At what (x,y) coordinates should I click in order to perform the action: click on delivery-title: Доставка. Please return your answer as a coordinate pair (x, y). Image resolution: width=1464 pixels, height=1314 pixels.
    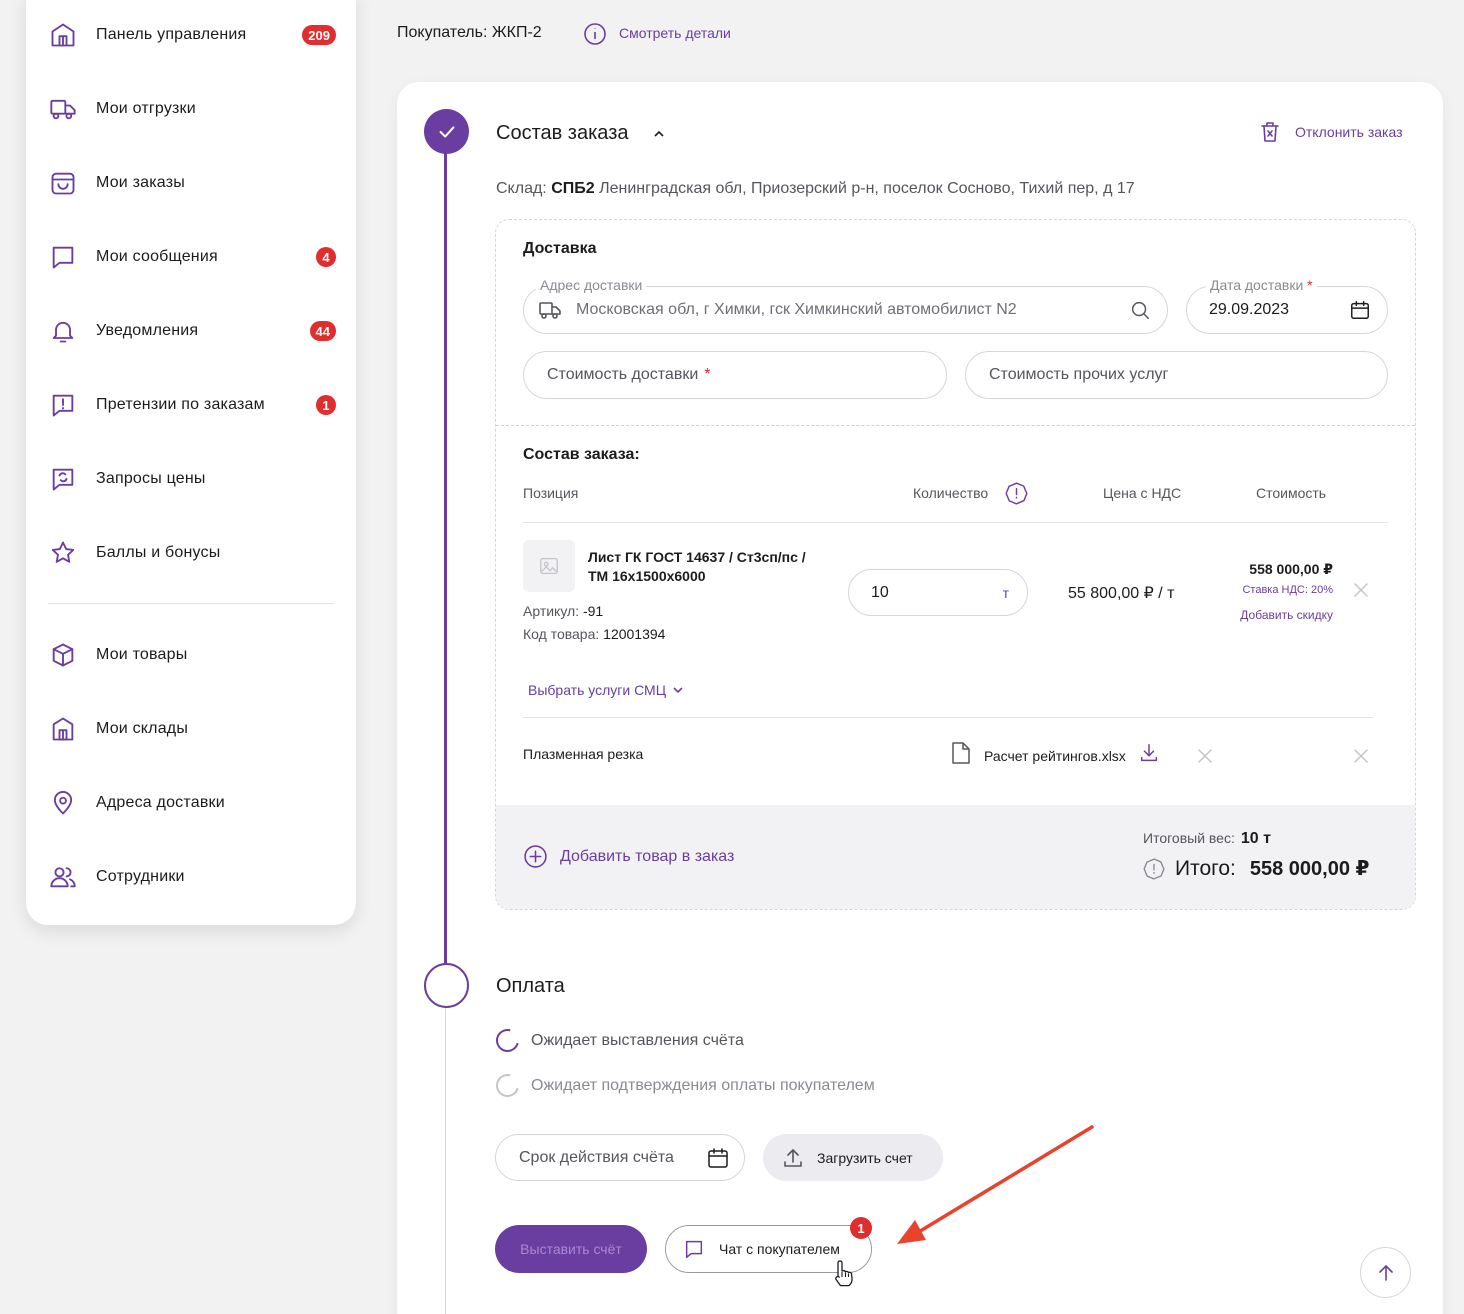
    Looking at the image, I should click on (560, 248).